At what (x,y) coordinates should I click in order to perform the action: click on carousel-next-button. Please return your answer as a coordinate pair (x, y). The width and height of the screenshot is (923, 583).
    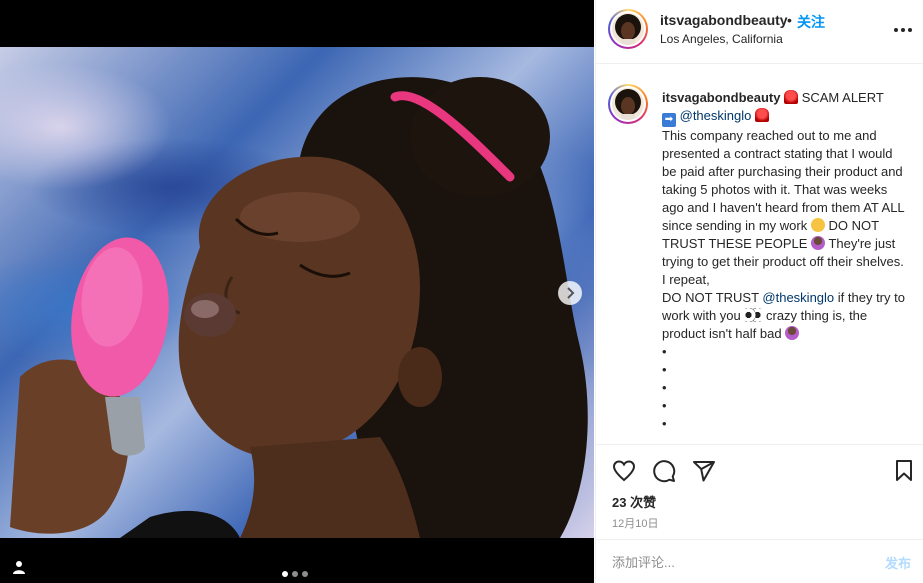
    Looking at the image, I should click on (570, 293).